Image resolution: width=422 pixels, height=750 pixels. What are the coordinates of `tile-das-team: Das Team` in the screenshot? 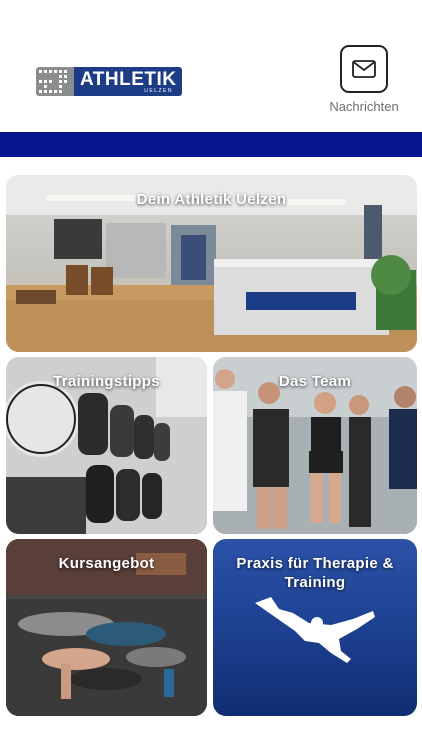 It's located at (315, 445).